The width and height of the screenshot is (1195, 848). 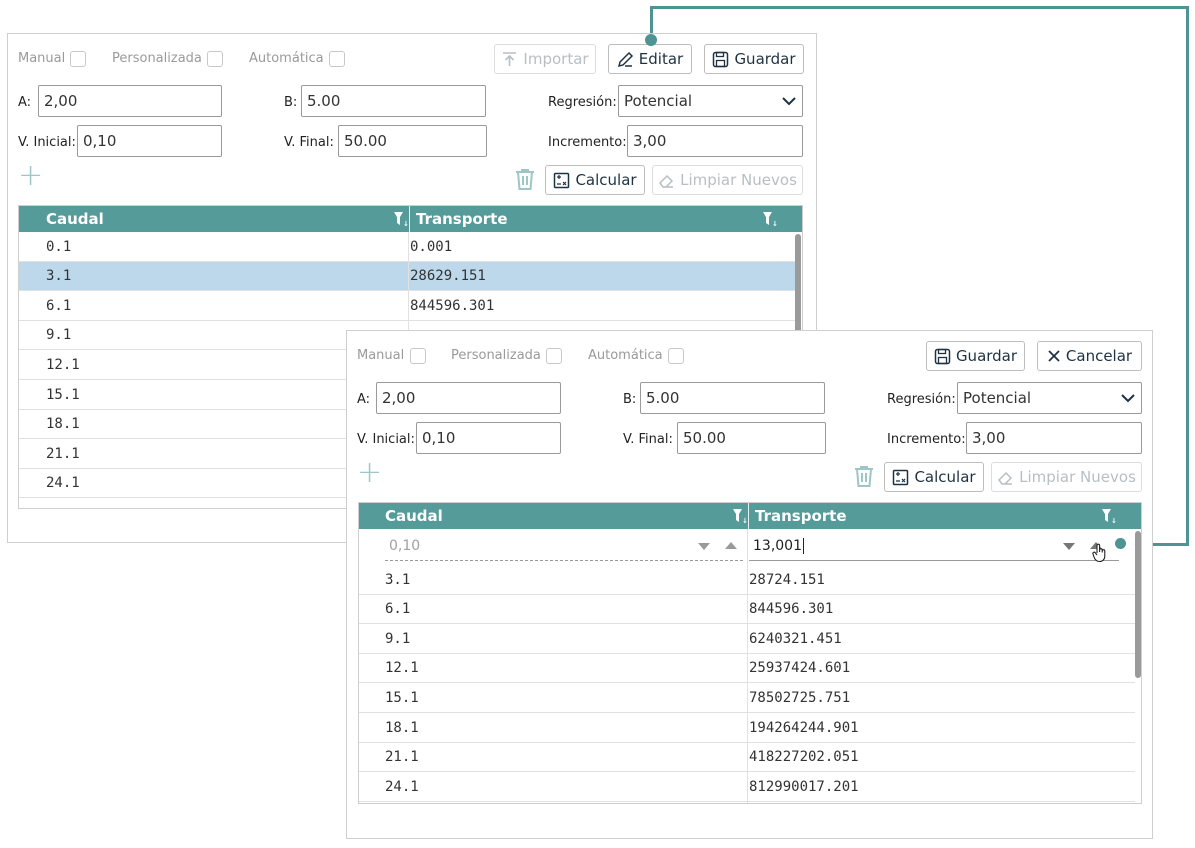 What do you see at coordinates (945, 477) in the screenshot?
I see `calcular-button-label: Calcular` at bounding box center [945, 477].